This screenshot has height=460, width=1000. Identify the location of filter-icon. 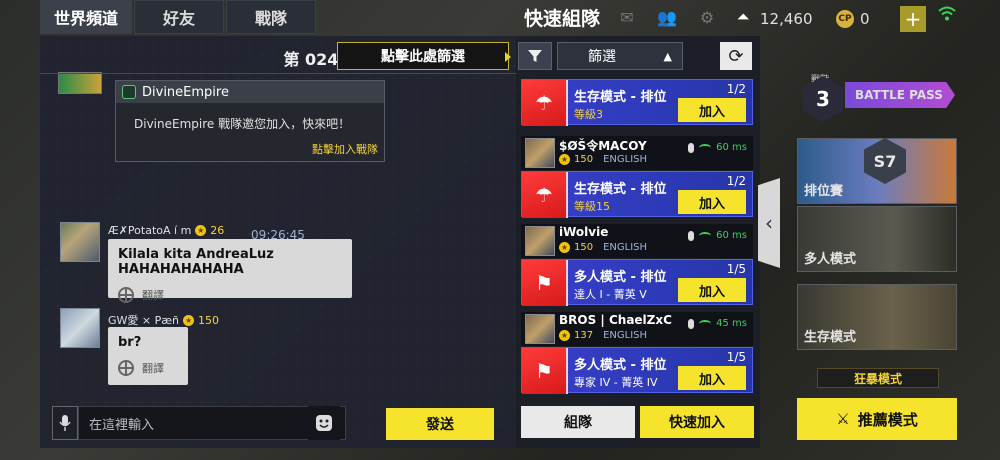
(535, 56).